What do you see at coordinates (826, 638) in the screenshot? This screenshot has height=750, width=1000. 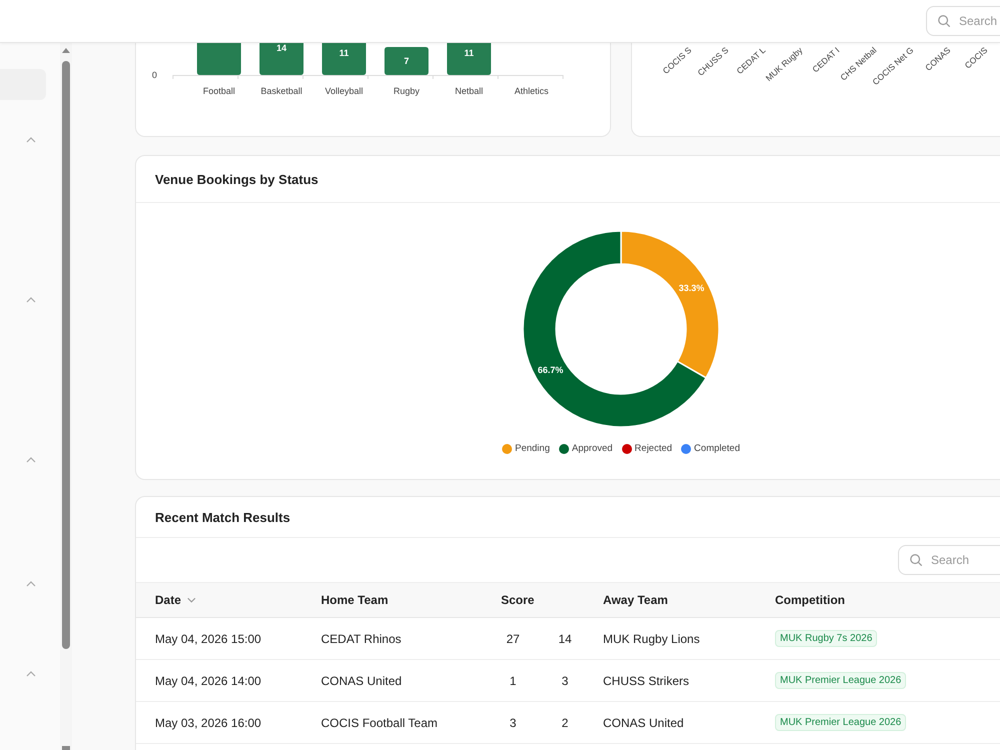 I see `competition-tag: MUK Rugby 7s 2026` at bounding box center [826, 638].